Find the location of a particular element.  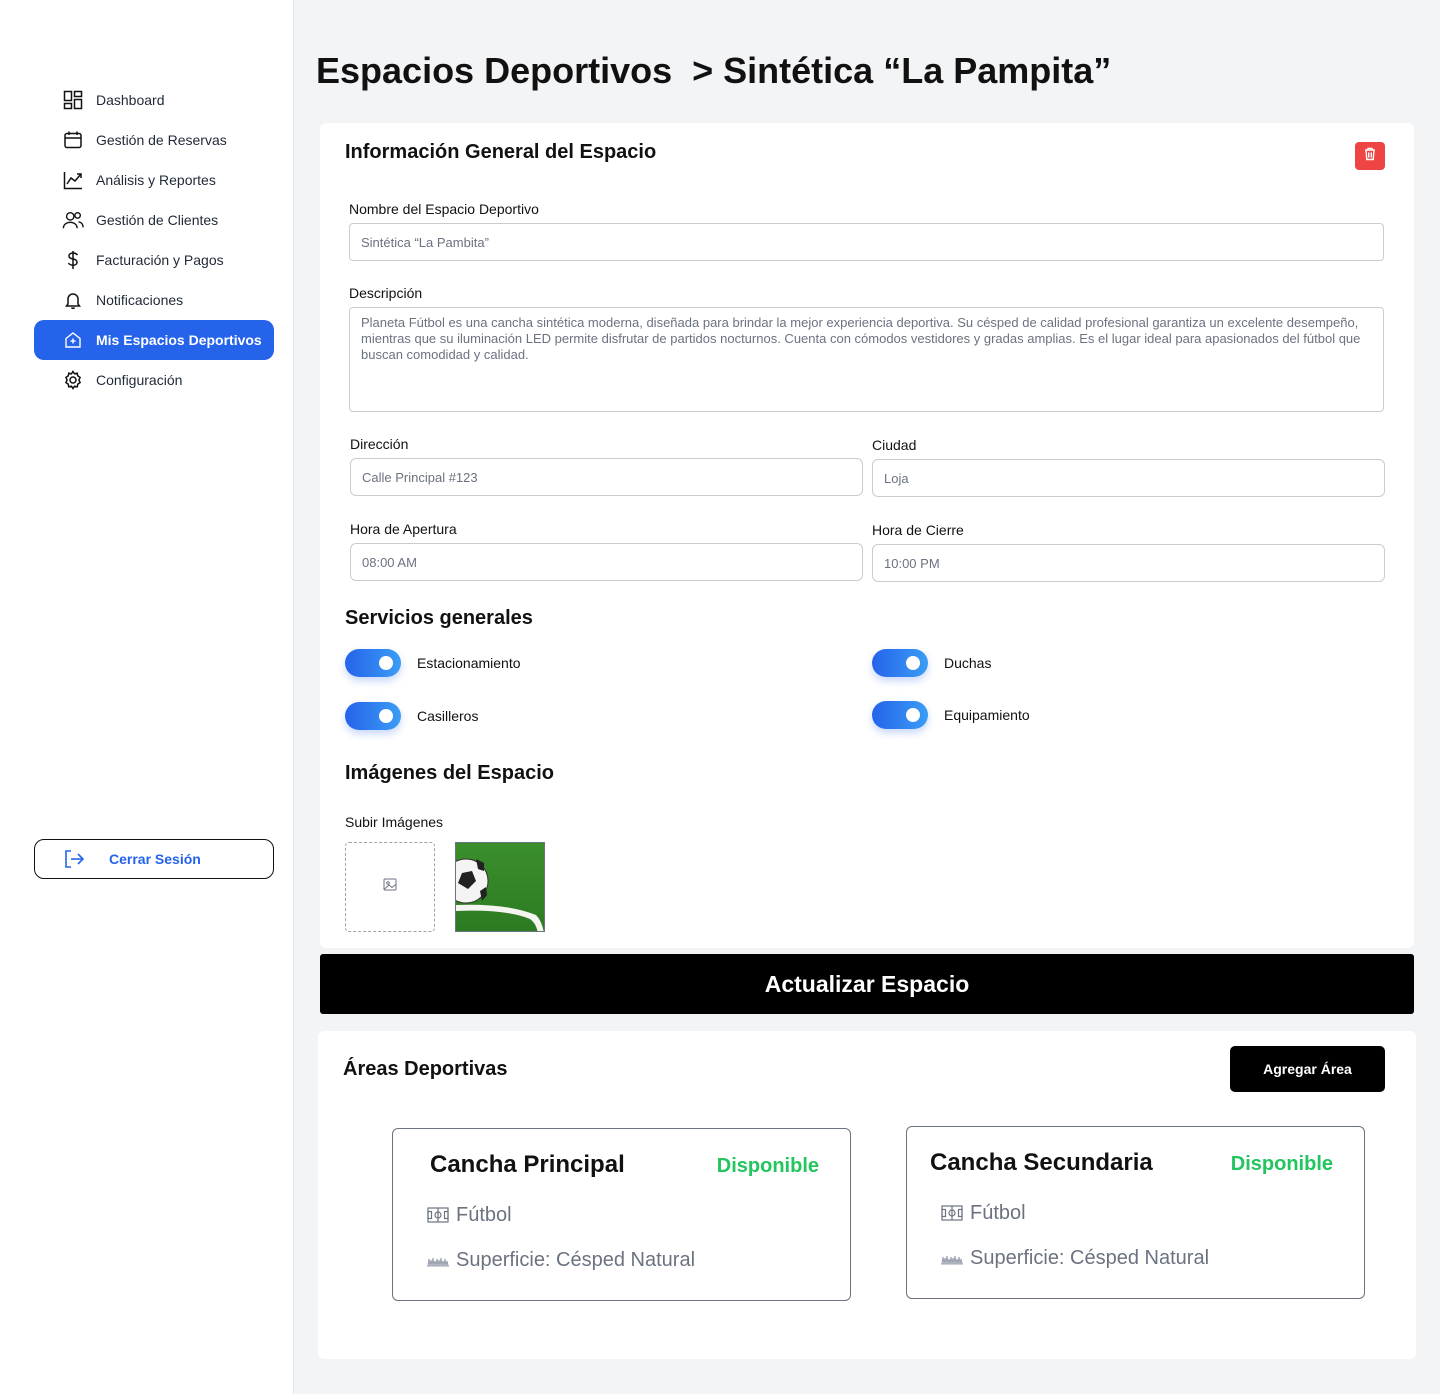

bell-icon is located at coordinates (73, 300).